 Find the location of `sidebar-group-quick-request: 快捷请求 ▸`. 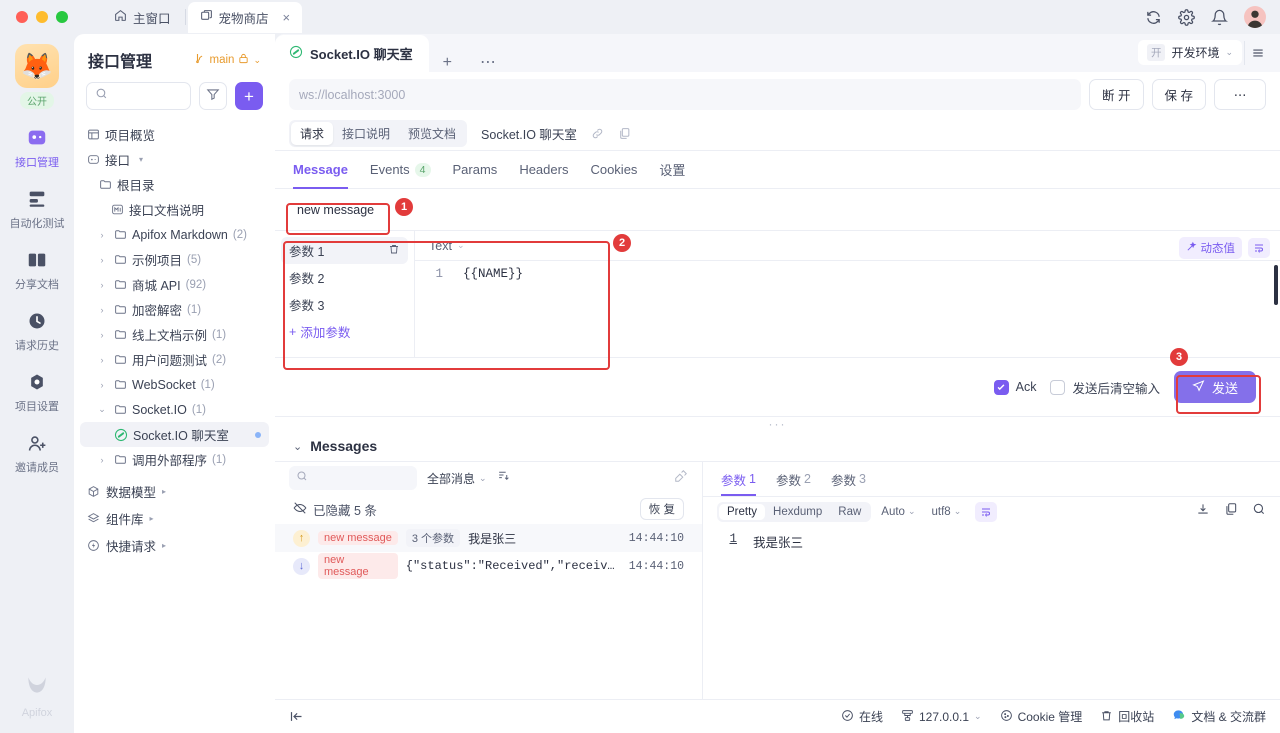

sidebar-group-quick-request: 快捷请求 ▸ is located at coordinates (174, 545).